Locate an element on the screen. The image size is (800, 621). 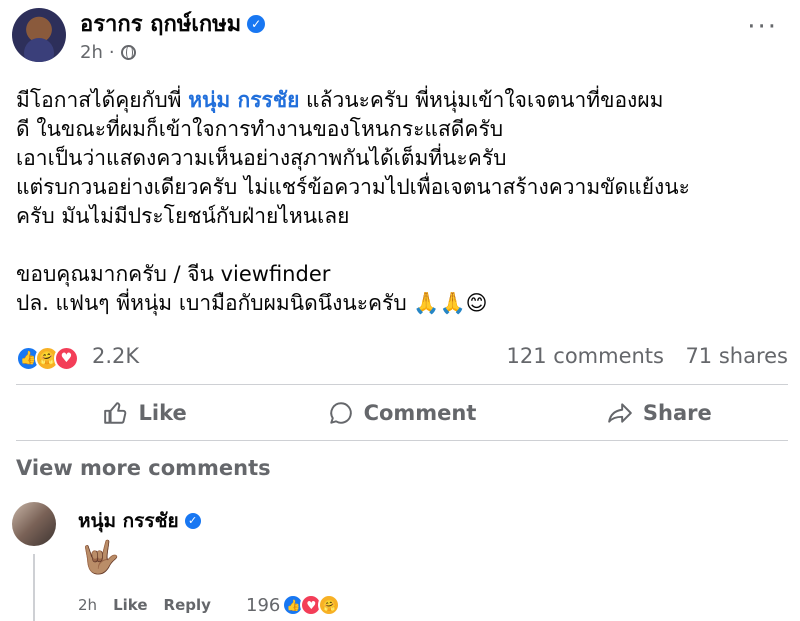
love-reaction-icon: ♥ is located at coordinates (66, 358).